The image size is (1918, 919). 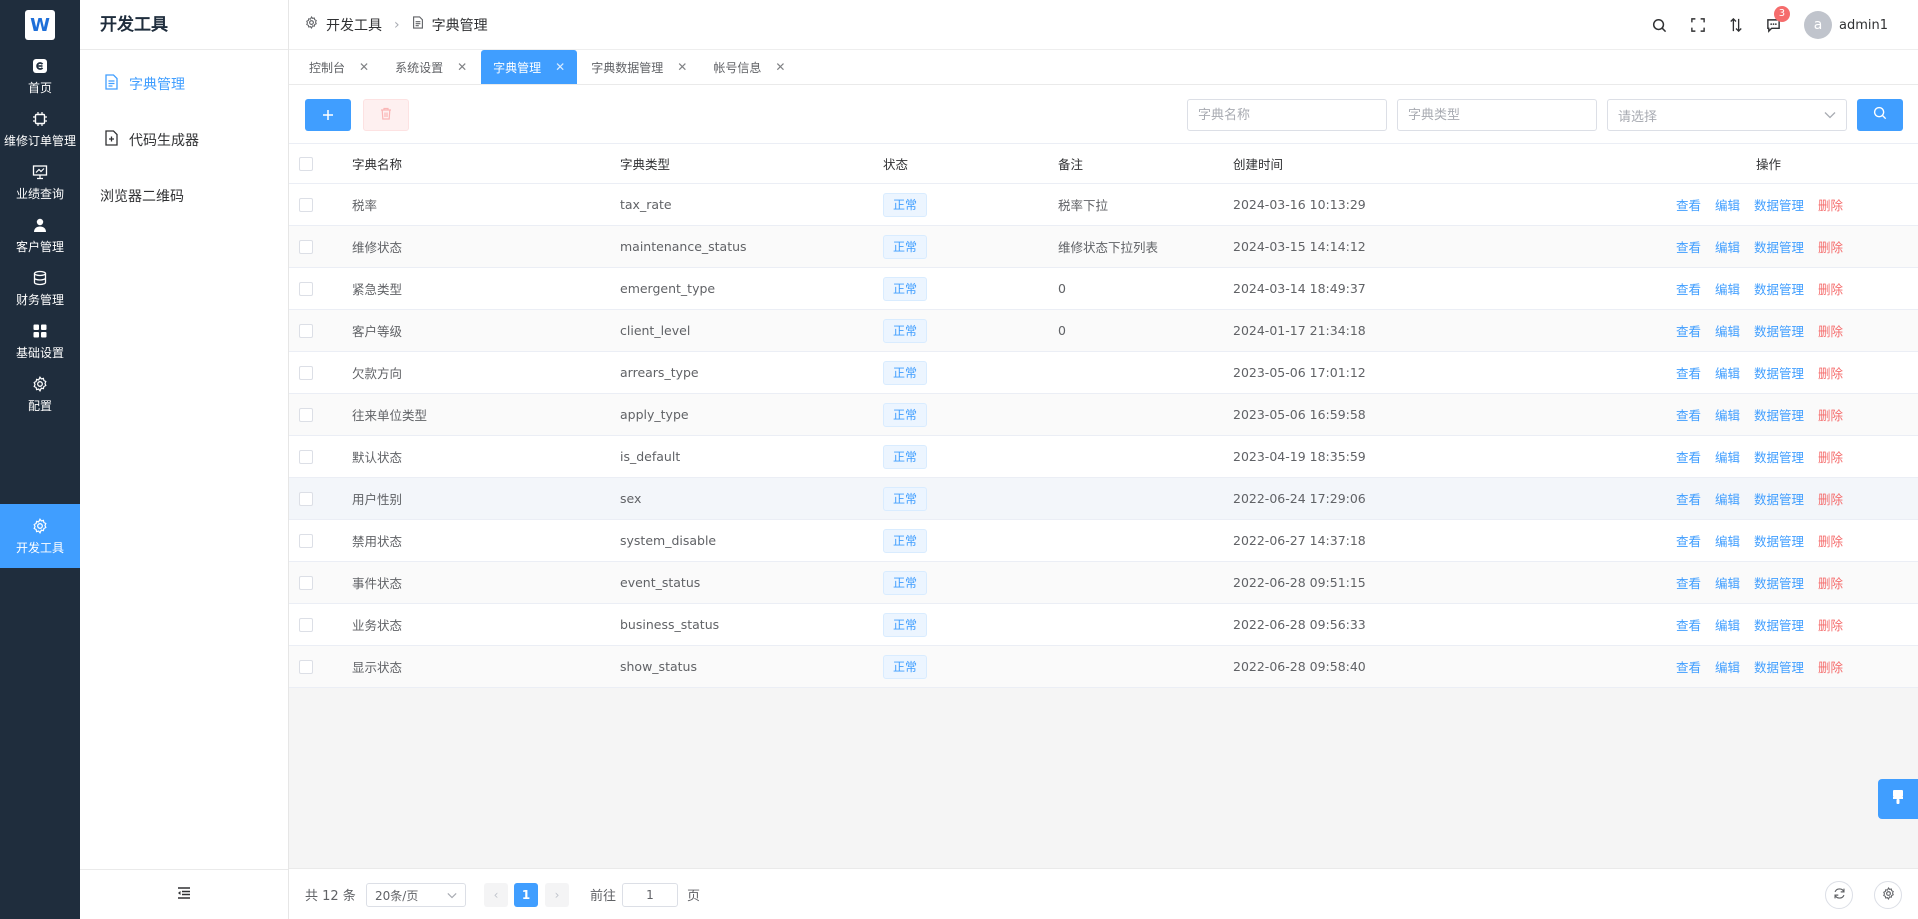 What do you see at coordinates (1698, 25) in the screenshot?
I see `fullscreen-icon` at bounding box center [1698, 25].